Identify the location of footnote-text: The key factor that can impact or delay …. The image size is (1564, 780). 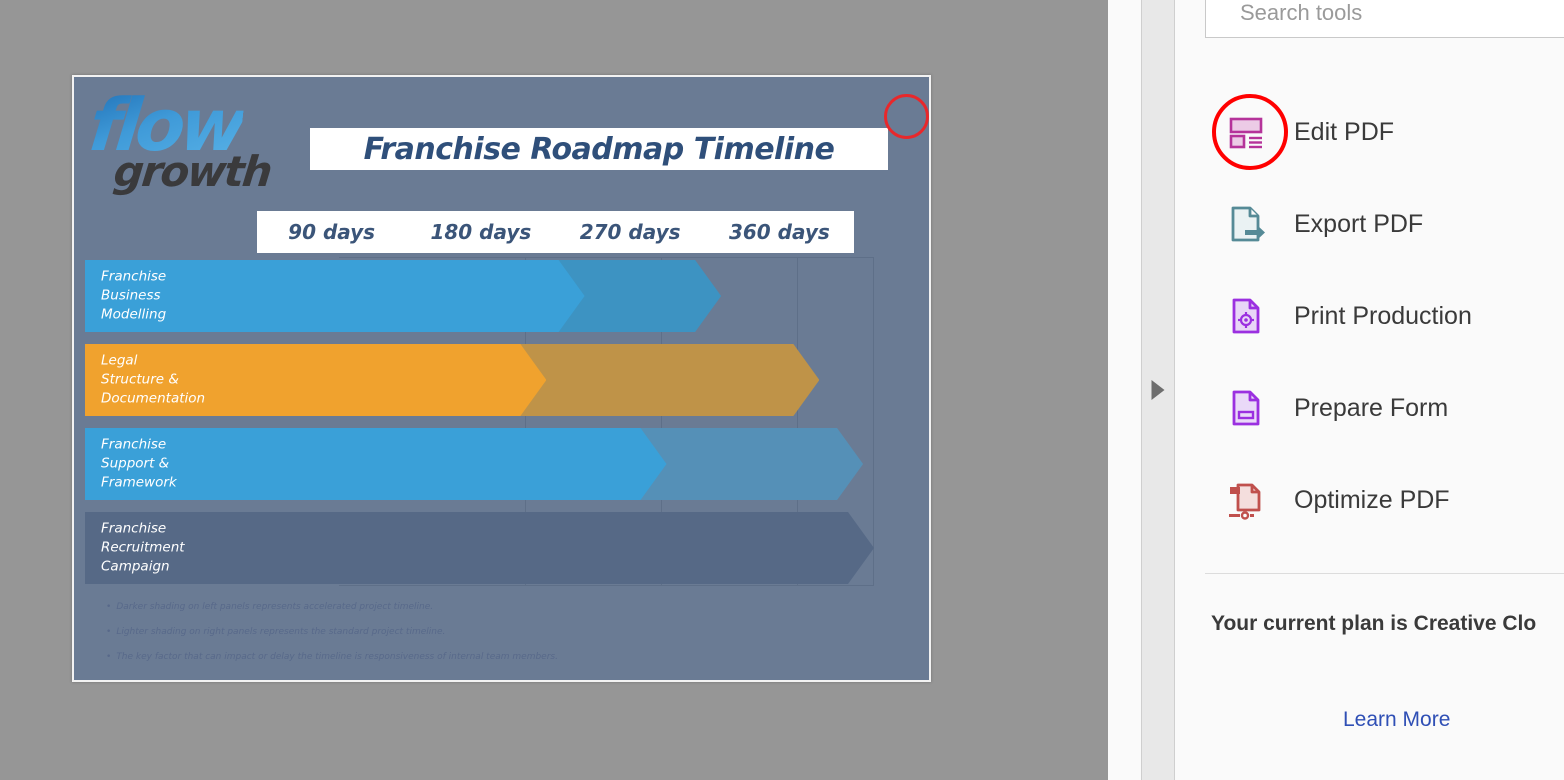
(337, 657).